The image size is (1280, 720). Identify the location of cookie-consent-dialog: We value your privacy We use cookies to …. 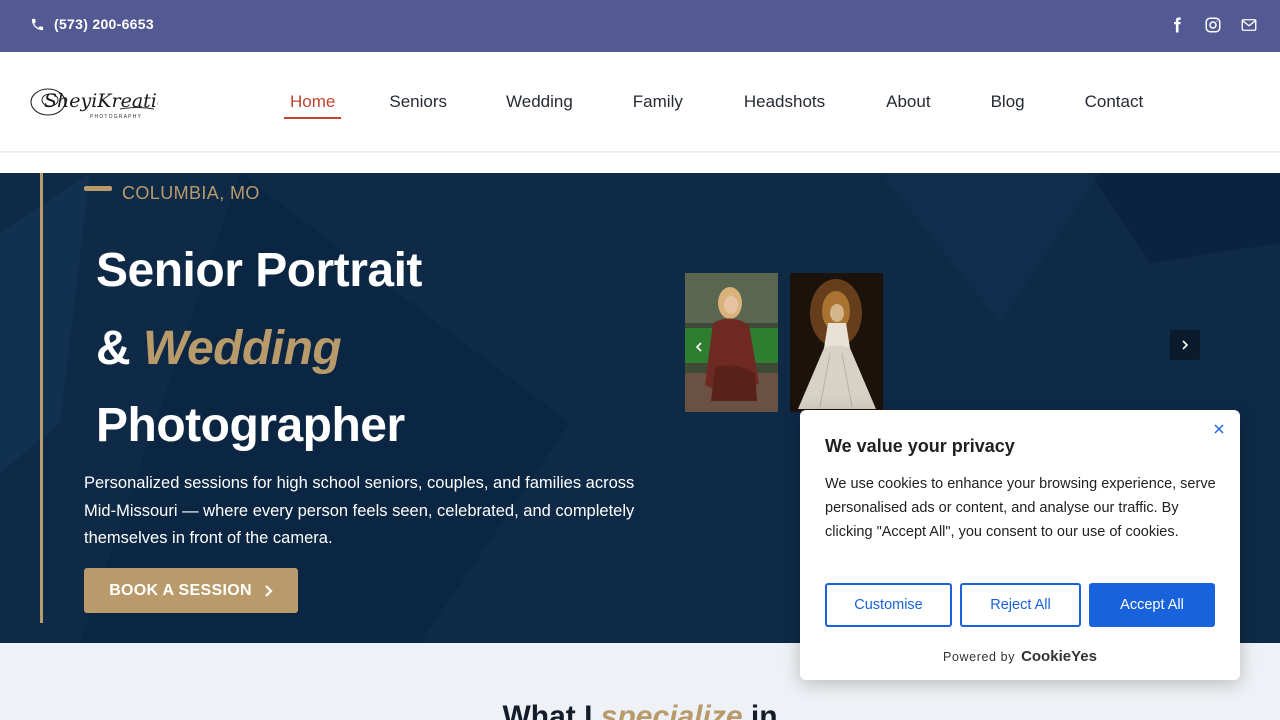
(1020, 545).